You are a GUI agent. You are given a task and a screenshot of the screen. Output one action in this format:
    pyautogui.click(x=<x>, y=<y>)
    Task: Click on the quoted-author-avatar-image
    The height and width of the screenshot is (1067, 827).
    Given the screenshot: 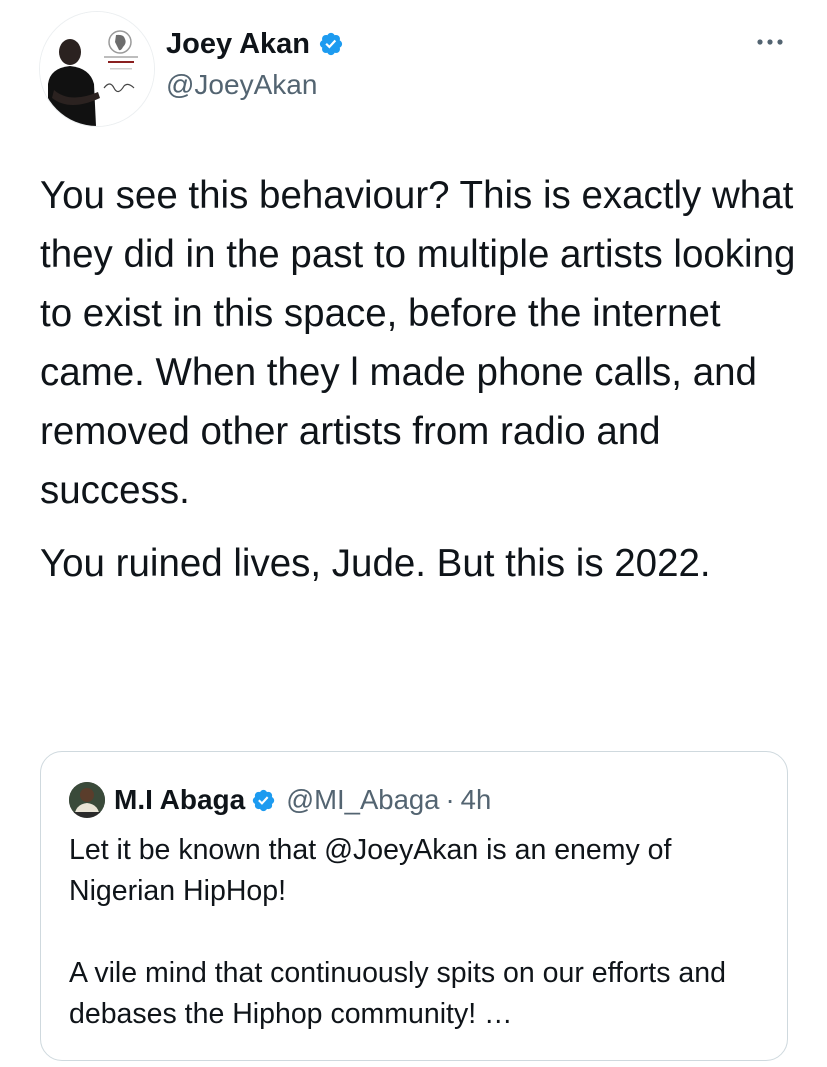 What is the action you would take?
    pyautogui.click(x=87, y=800)
    